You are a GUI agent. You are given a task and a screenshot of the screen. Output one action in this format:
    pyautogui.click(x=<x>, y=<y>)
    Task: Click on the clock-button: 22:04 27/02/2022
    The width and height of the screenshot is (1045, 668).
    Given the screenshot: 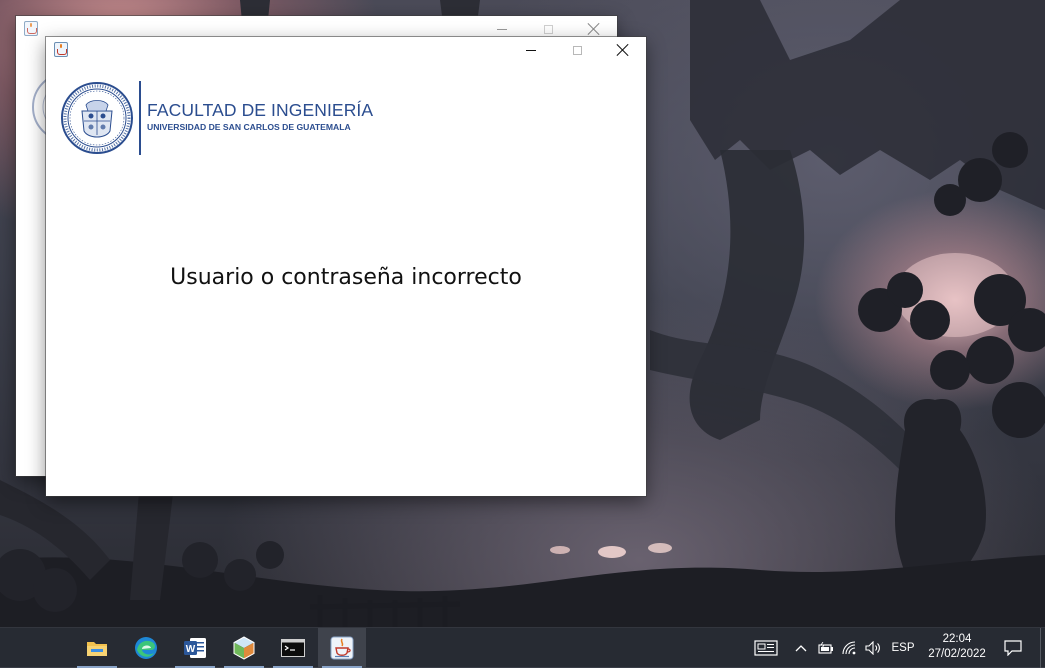 What is the action you would take?
    pyautogui.click(x=957, y=648)
    